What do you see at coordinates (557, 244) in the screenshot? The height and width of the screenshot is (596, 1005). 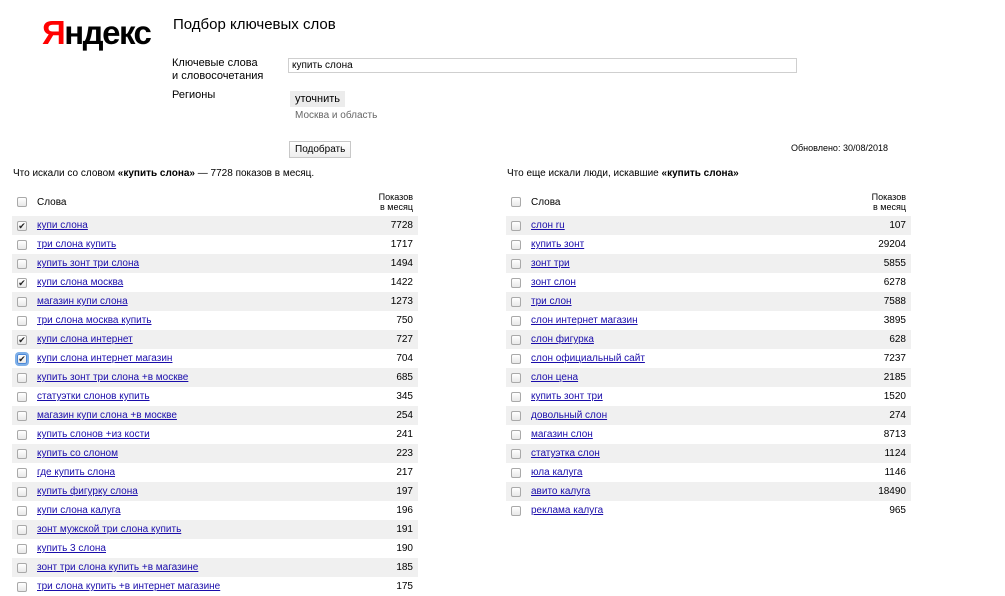 I see `keyword-link: купить зонт` at bounding box center [557, 244].